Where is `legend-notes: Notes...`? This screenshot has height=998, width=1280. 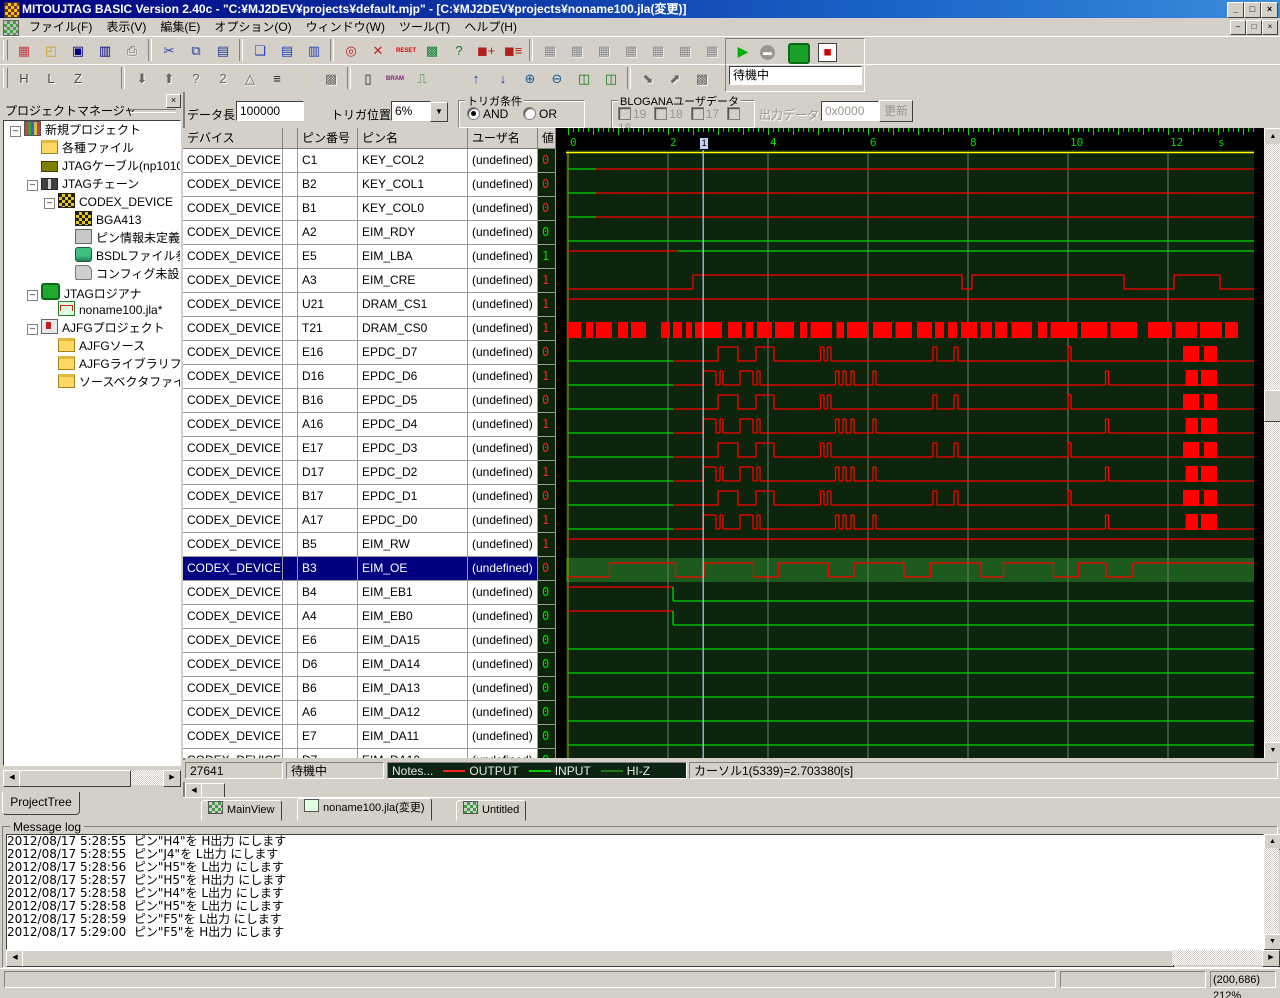
legend-notes: Notes... is located at coordinates (412, 771).